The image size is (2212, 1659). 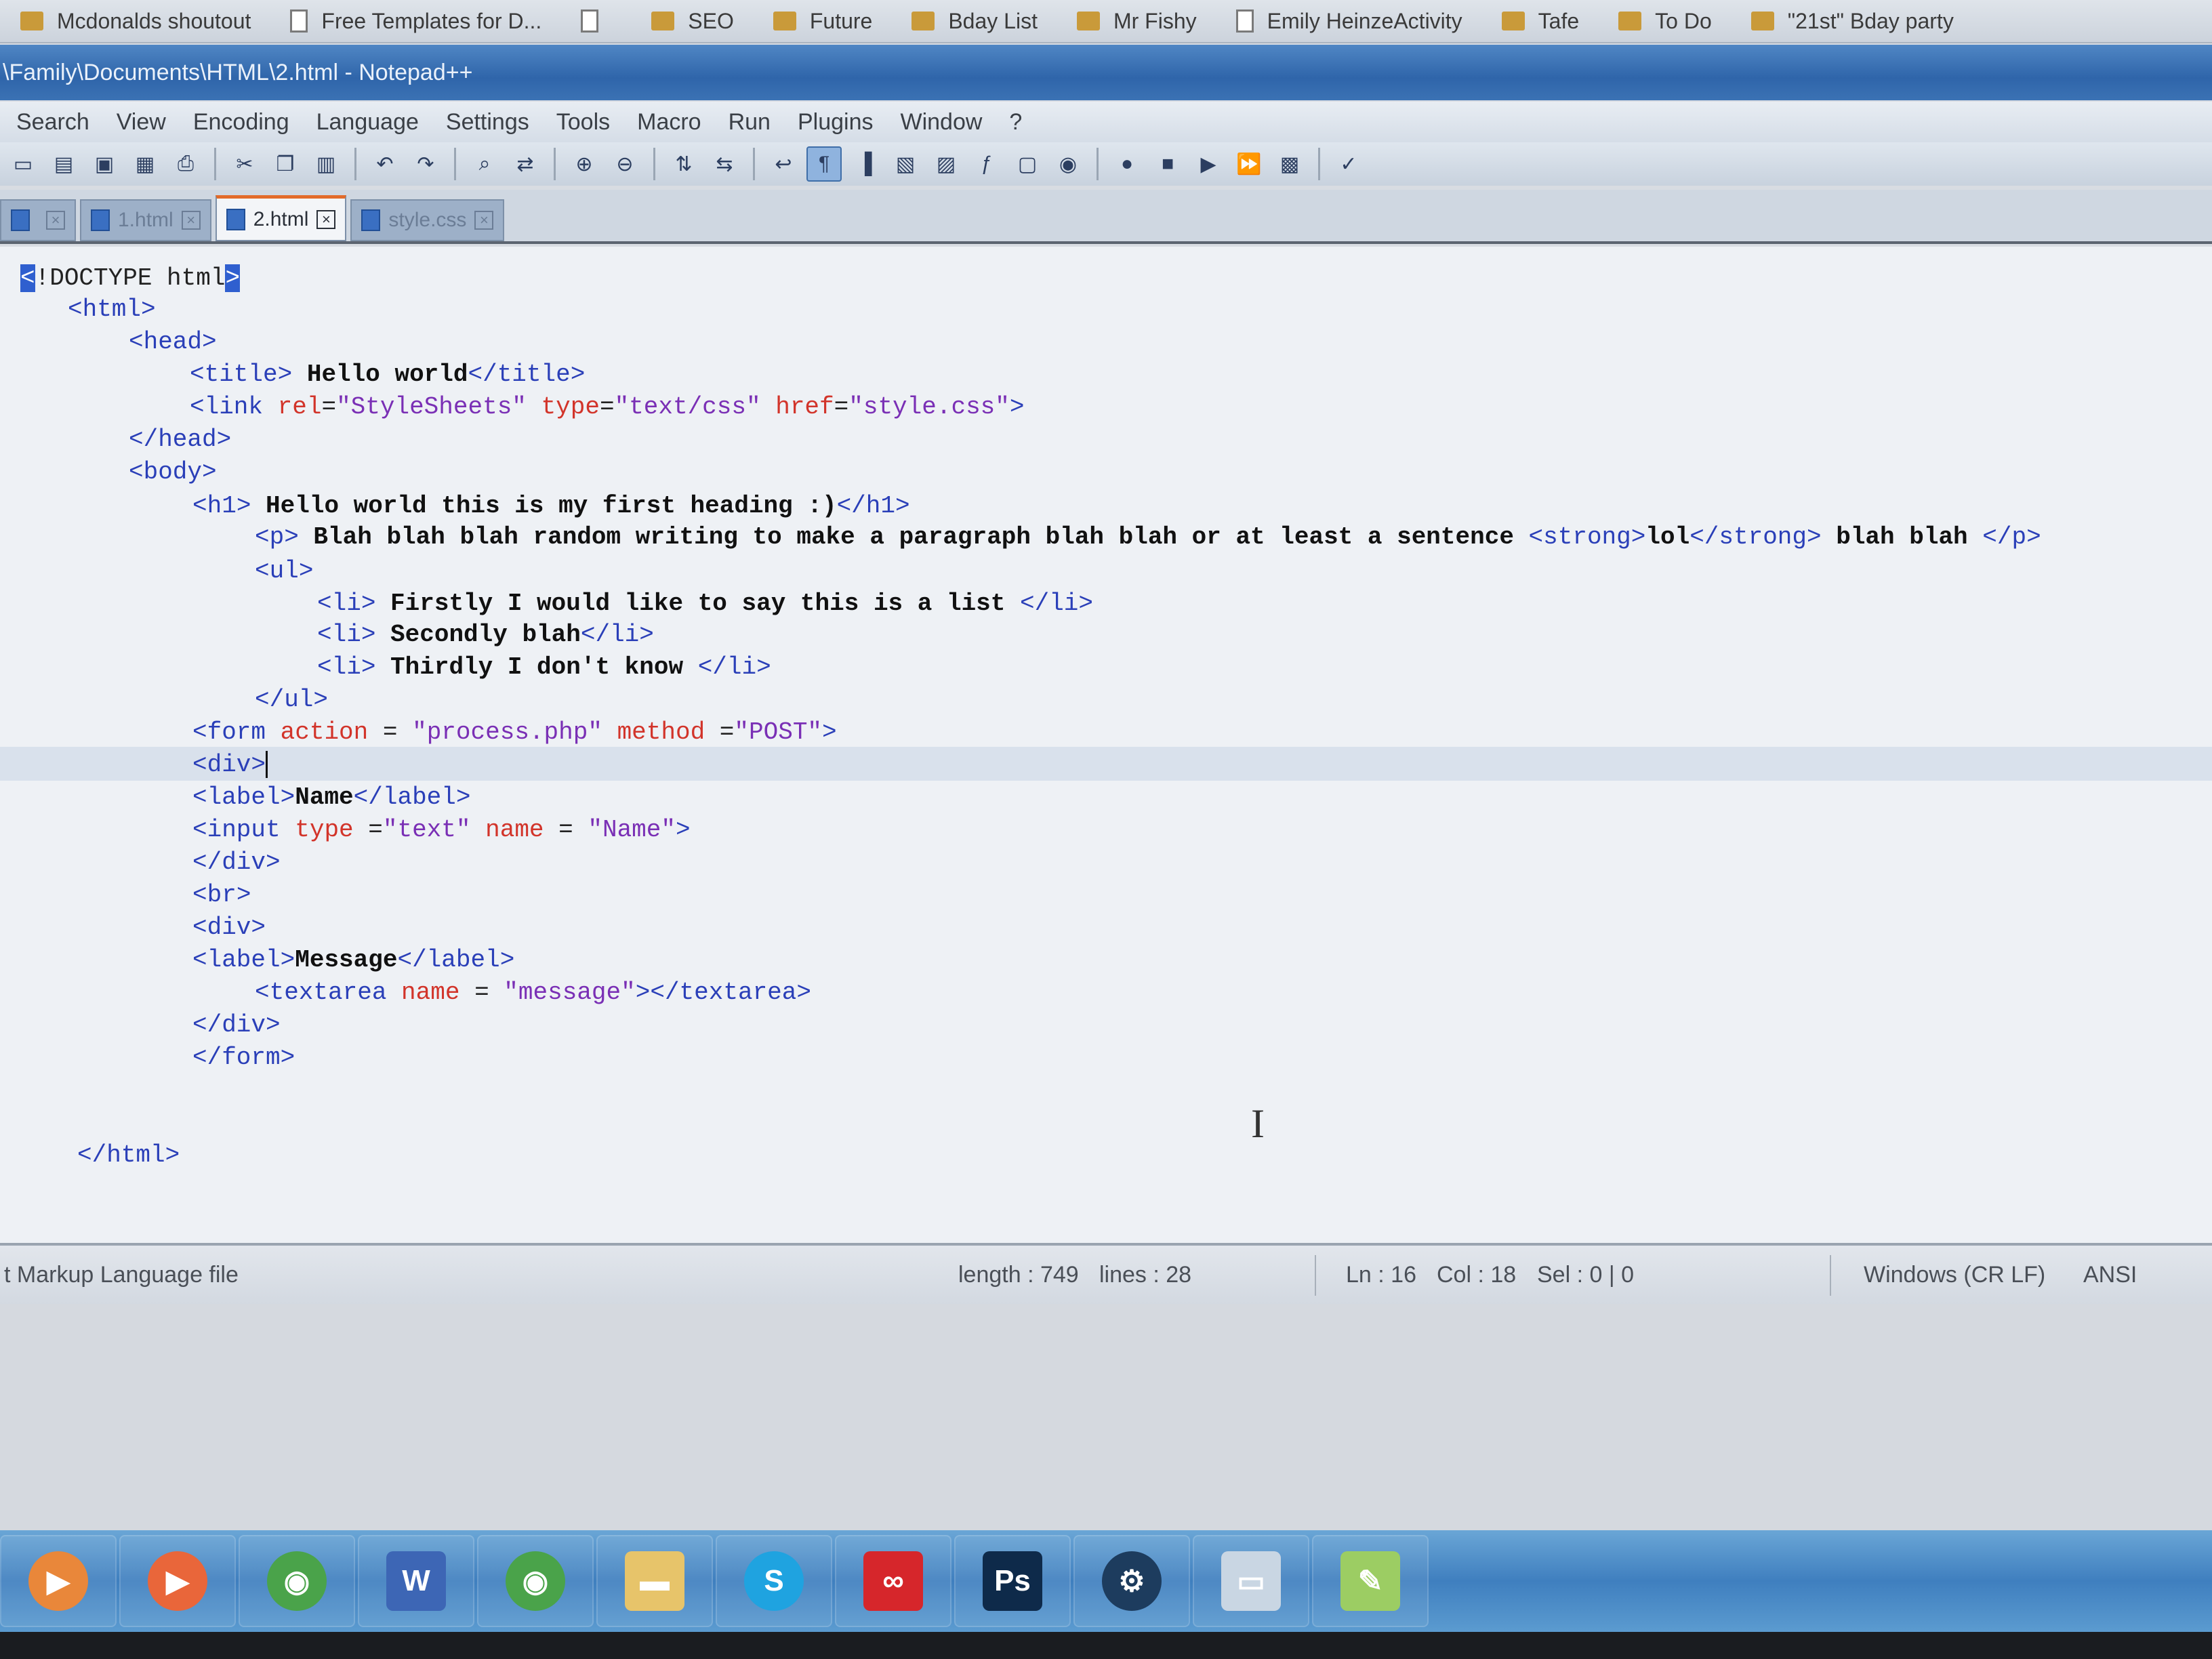 I want to click on photoshop-icon: Ps, so click(x=1012, y=1581).